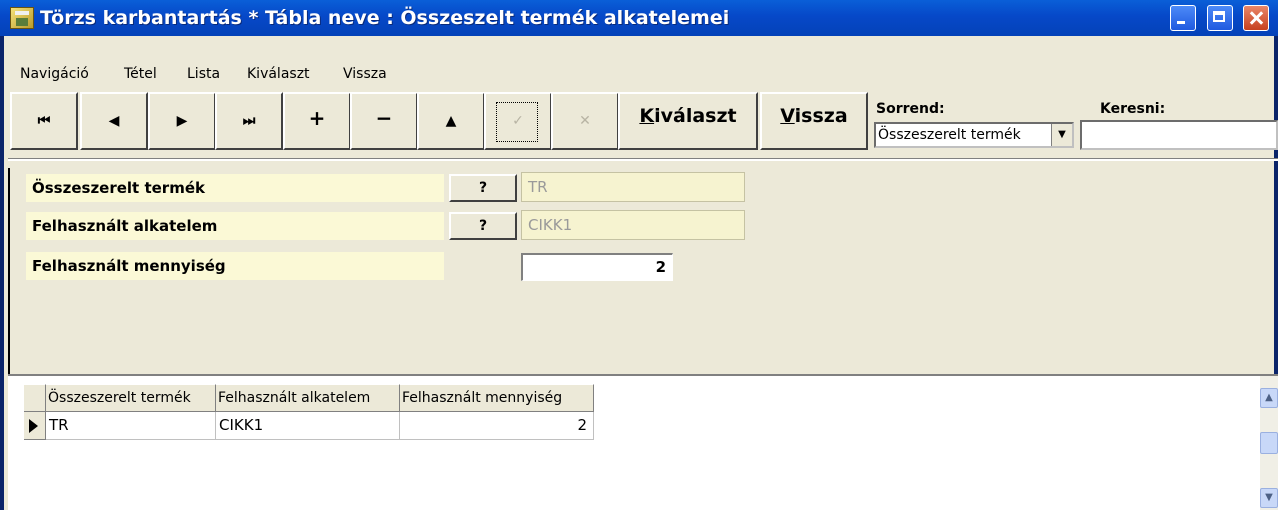  I want to click on prev-record-button: ◀, so click(114, 121).